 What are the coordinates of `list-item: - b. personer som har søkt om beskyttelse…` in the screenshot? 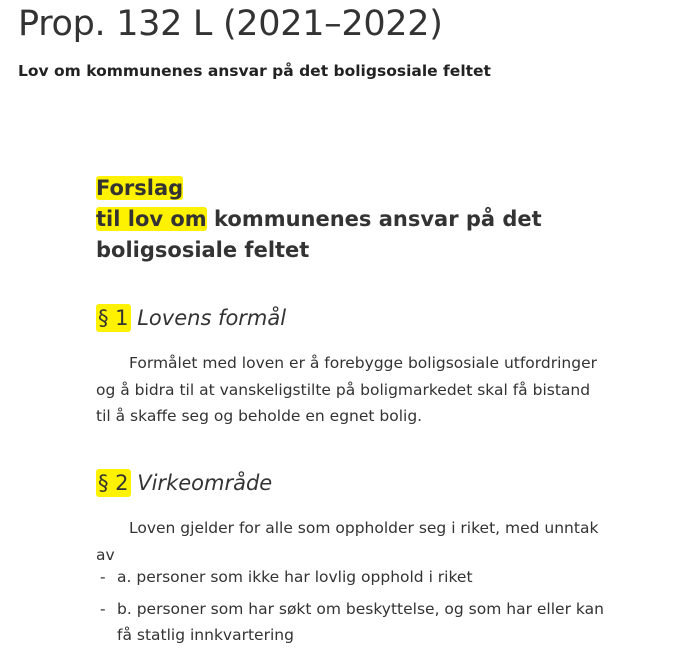 It's located at (360, 622).